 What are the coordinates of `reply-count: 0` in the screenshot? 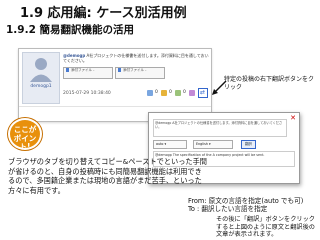 It's located at (184, 92).